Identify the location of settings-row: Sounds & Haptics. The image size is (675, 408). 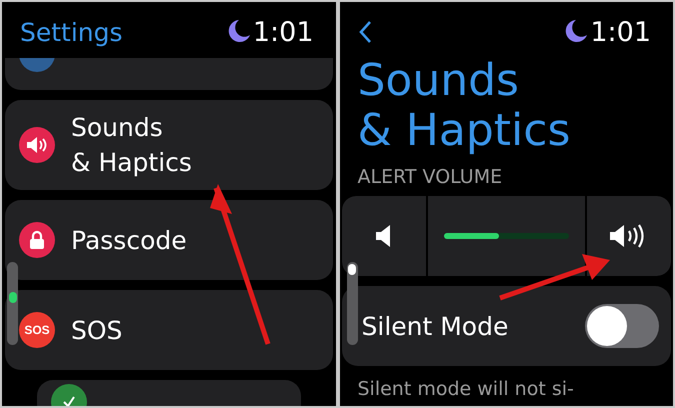
(168, 145).